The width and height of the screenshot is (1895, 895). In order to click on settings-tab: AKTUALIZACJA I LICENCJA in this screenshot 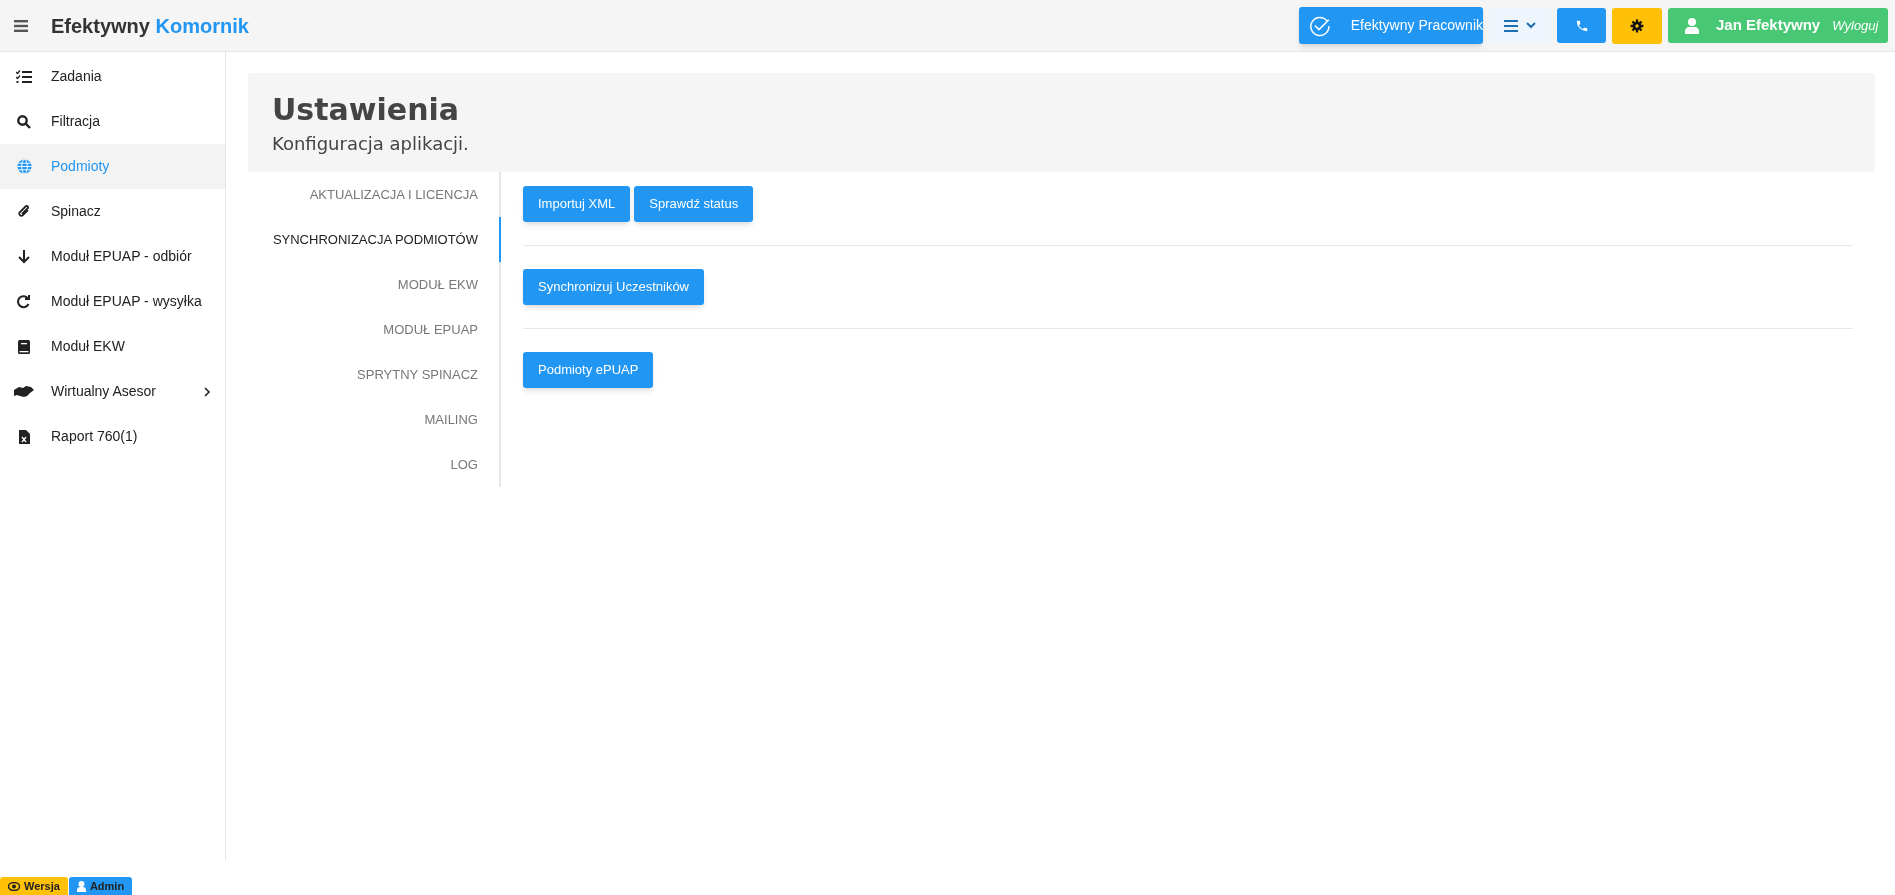, I will do `click(374, 194)`.